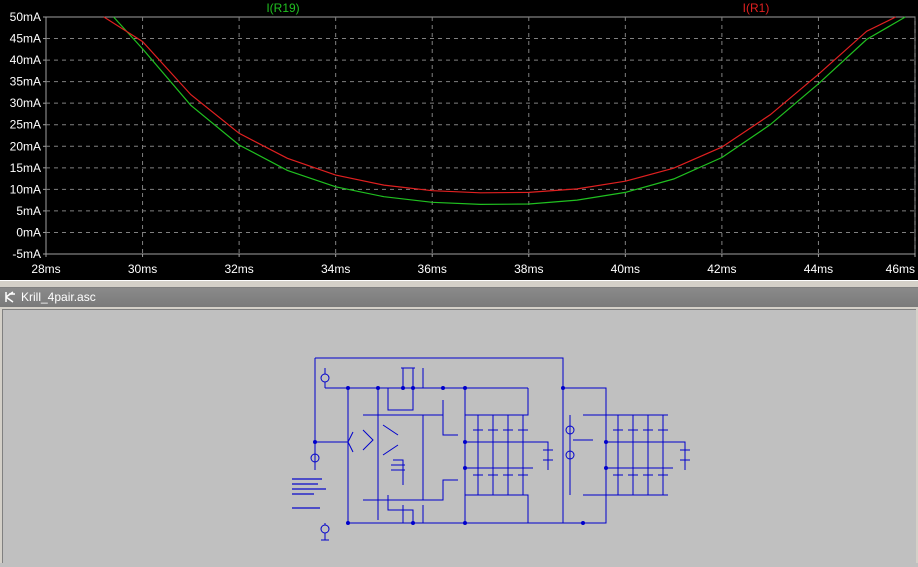 This screenshot has height=567, width=918. What do you see at coordinates (25, 146) in the screenshot?
I see `y-tick-label: 20mA` at bounding box center [25, 146].